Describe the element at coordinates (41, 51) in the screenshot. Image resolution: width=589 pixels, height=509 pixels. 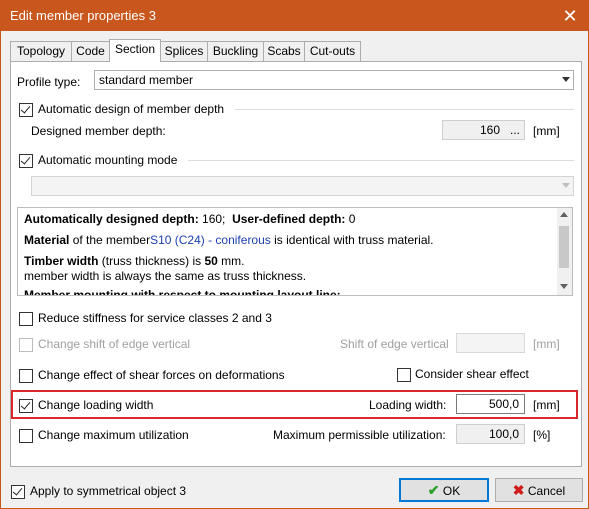
I see `tab-topology: Topology` at that location.